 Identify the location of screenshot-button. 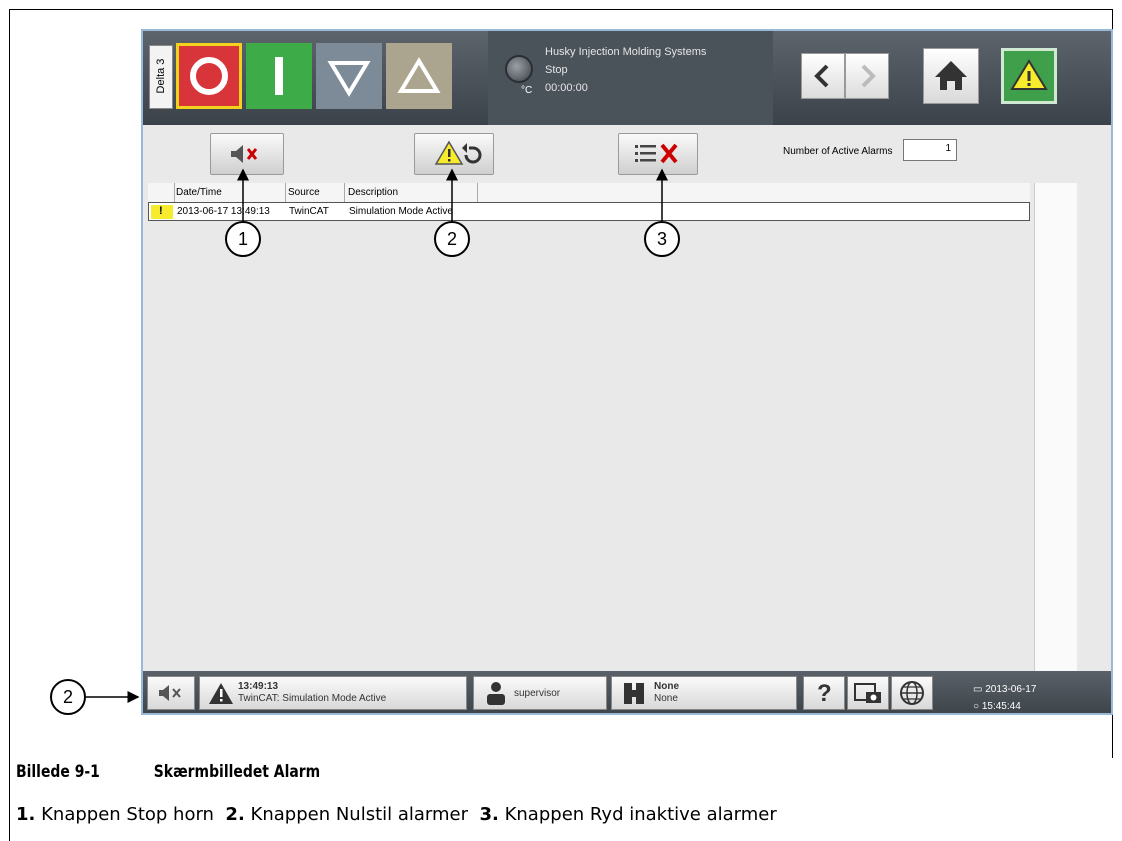
(868, 693).